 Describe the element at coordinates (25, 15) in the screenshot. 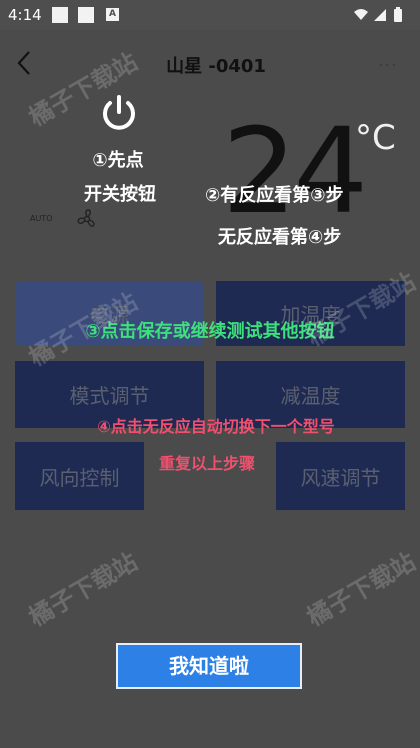

I see `status-time: 4:14` at that location.